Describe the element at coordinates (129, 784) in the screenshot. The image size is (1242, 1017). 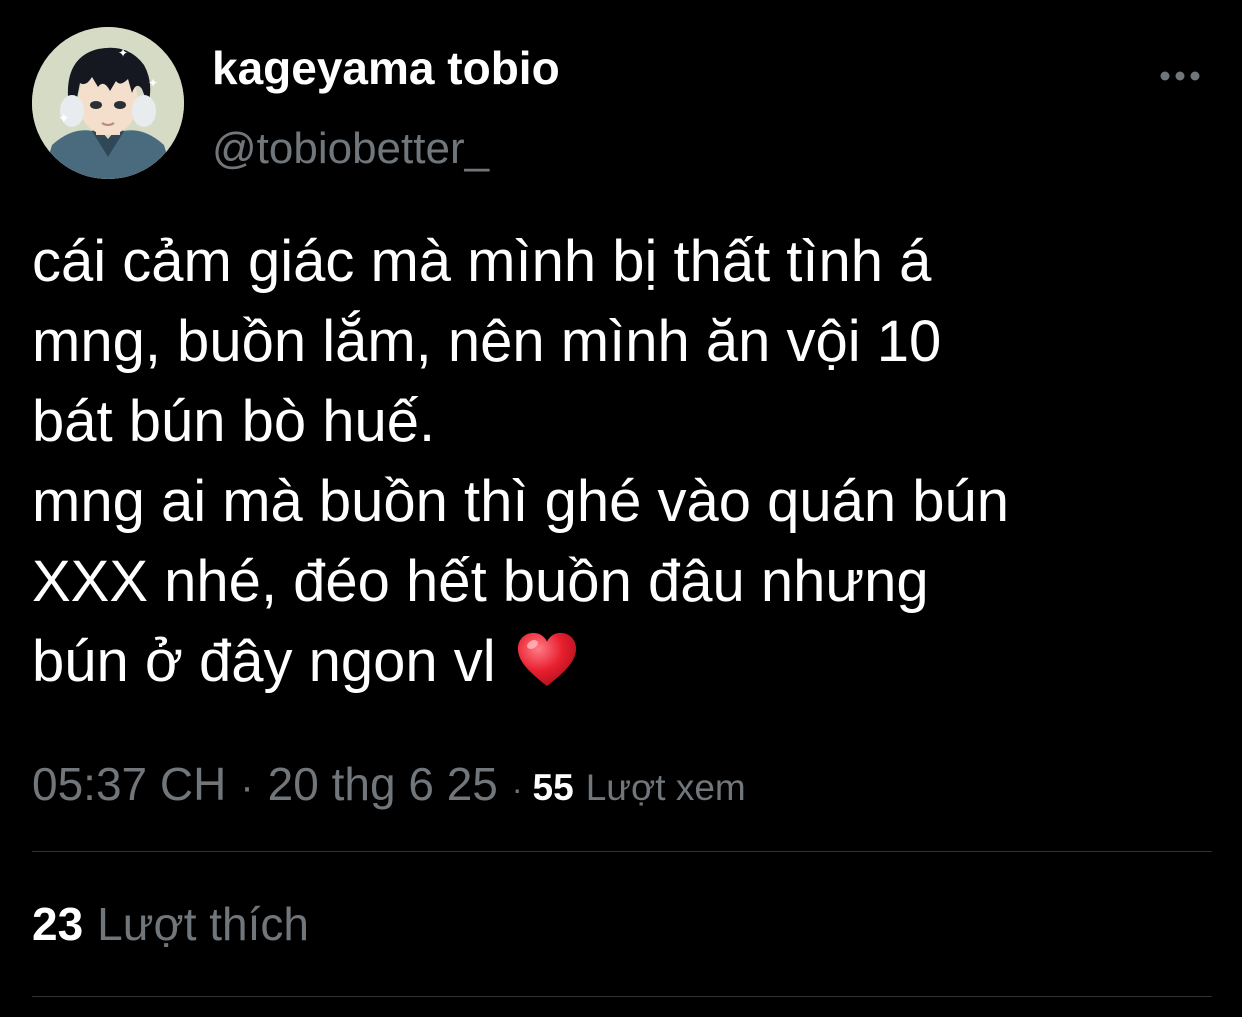
I see `tweet-time: 05:37 CH` at that location.